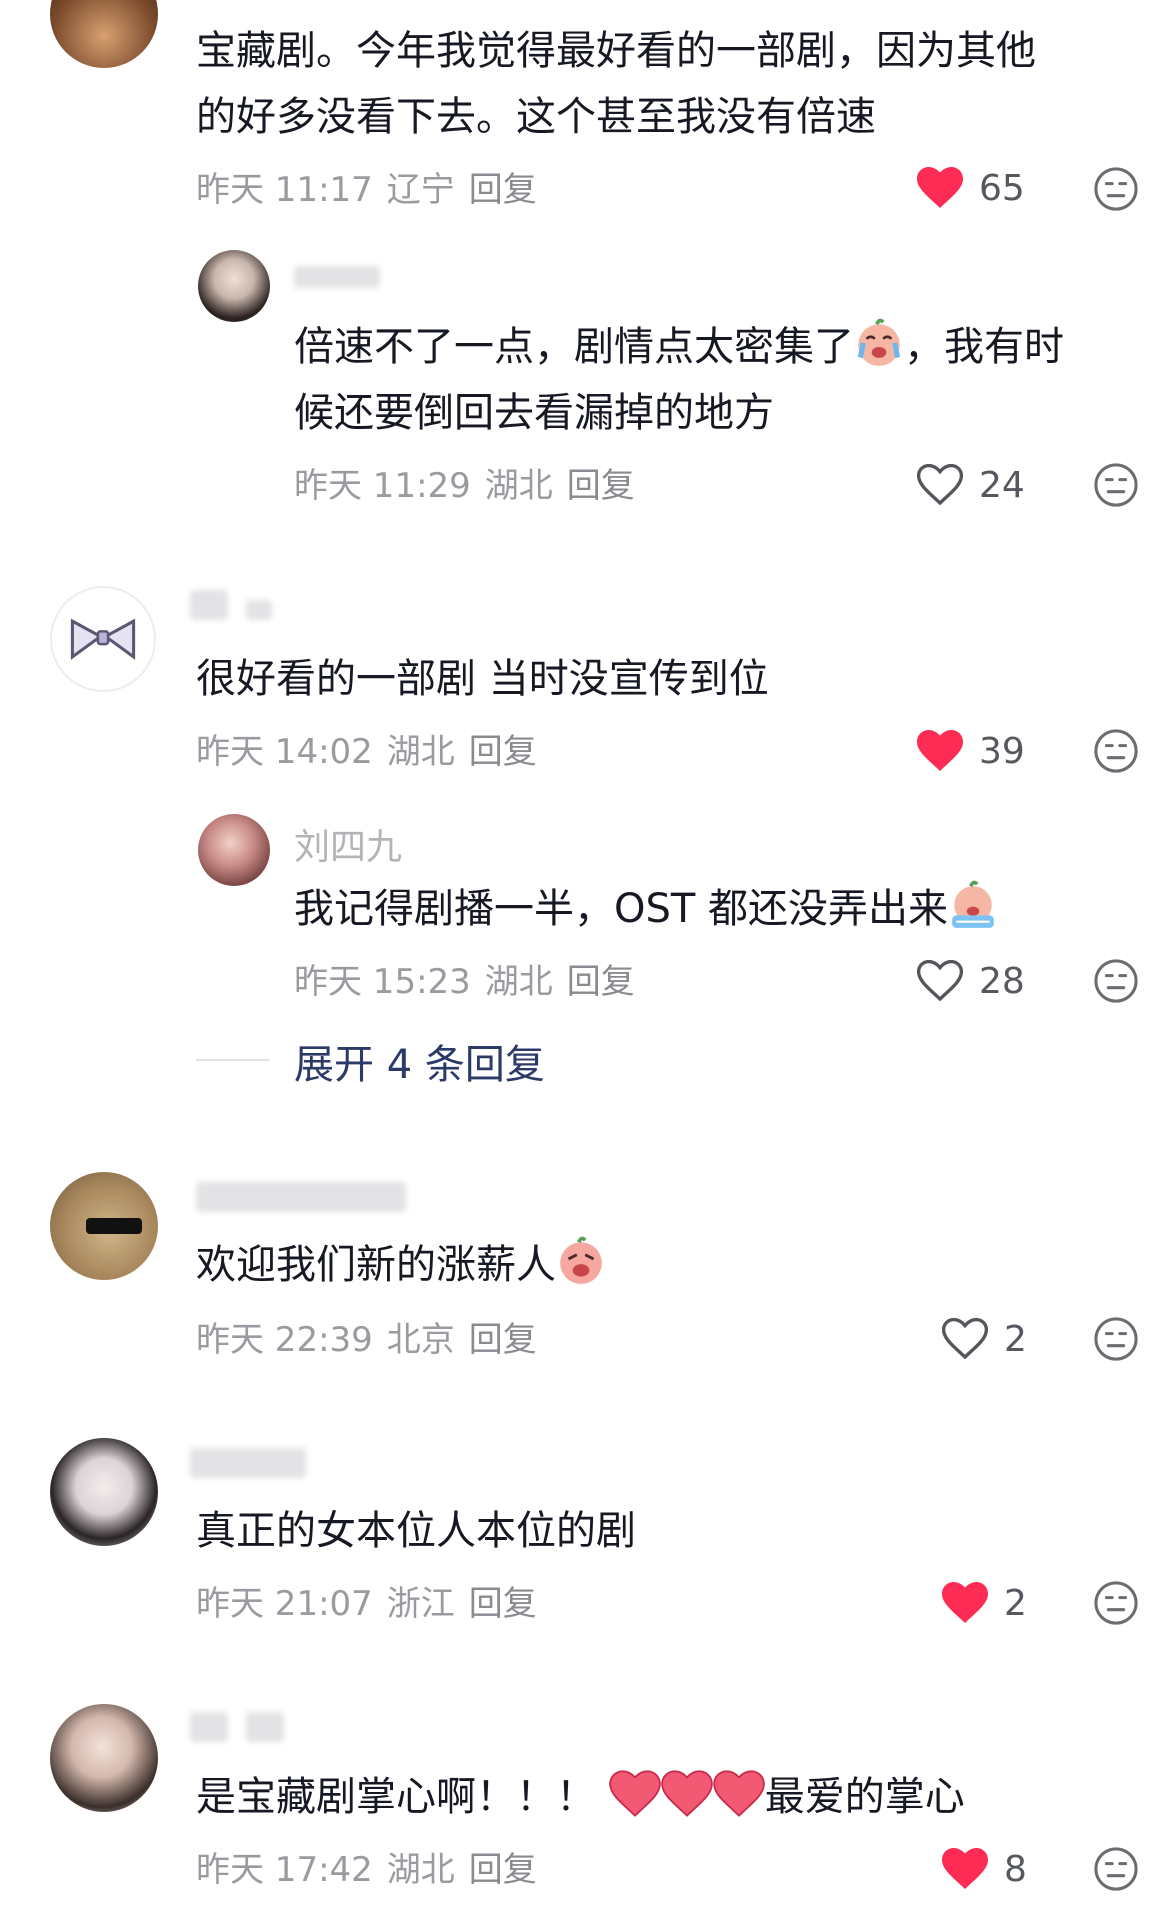 The image size is (1170, 1929). I want to click on expand-divider, so click(233, 1060).